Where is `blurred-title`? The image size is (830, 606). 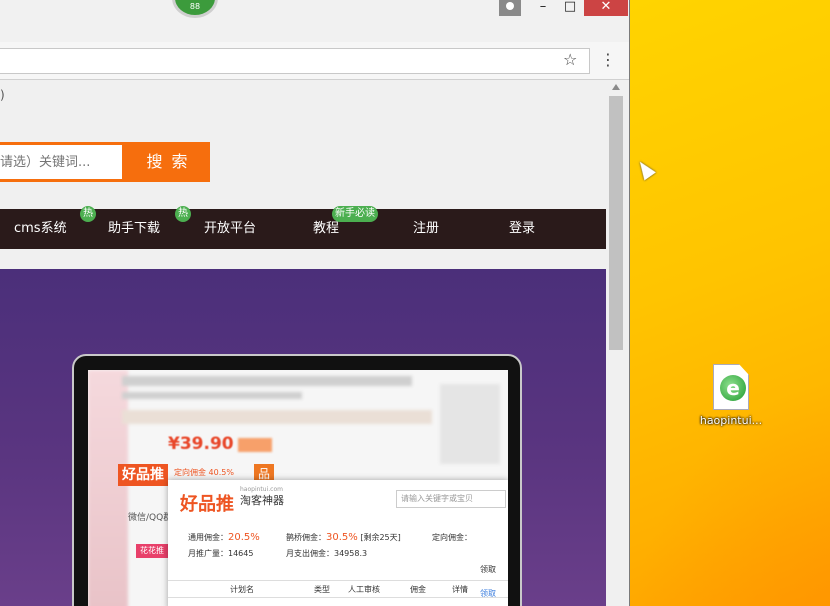
blurred-title is located at coordinates (267, 381).